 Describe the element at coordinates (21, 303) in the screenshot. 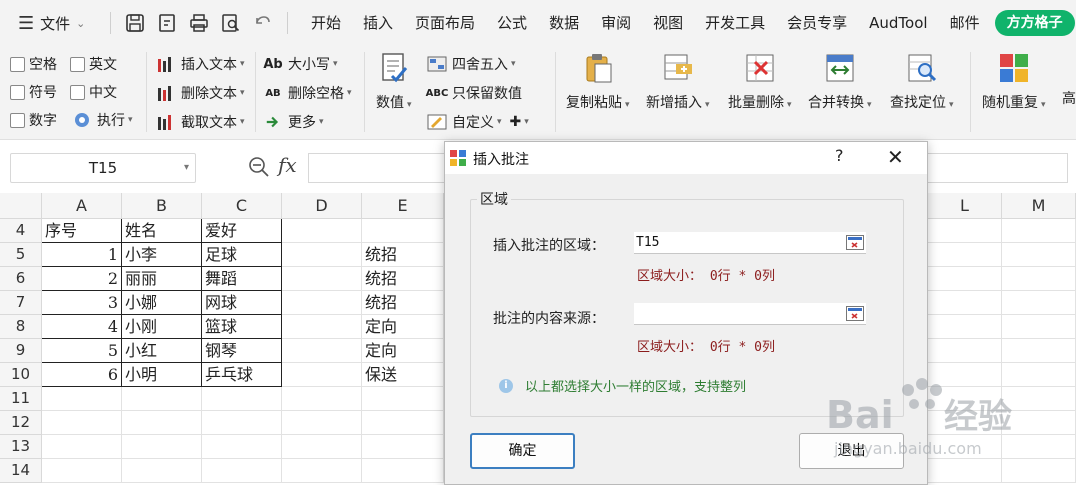

I see `row-header: 7` at that location.